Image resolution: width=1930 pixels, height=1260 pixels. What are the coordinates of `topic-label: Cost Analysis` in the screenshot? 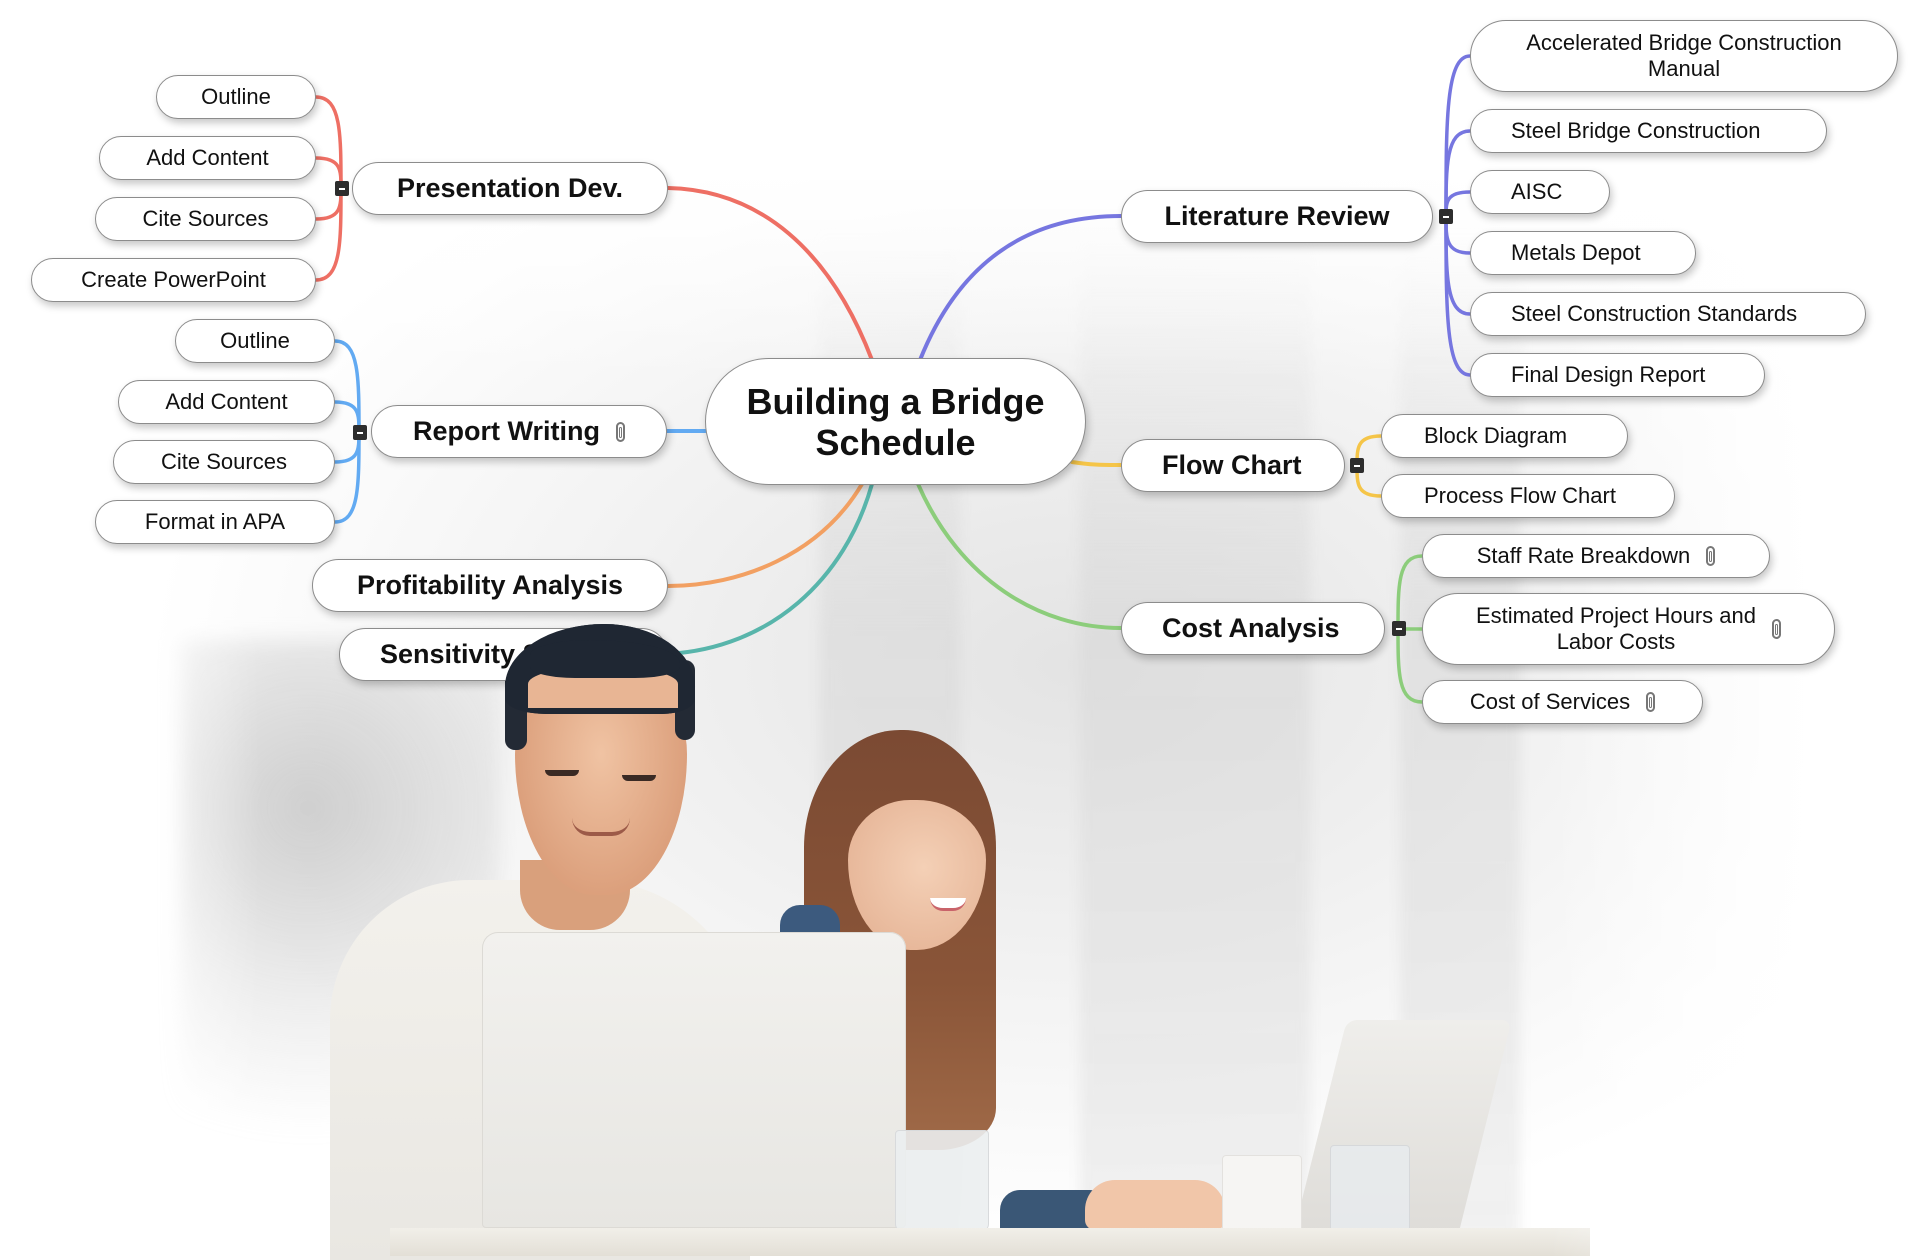 It's located at (1251, 628).